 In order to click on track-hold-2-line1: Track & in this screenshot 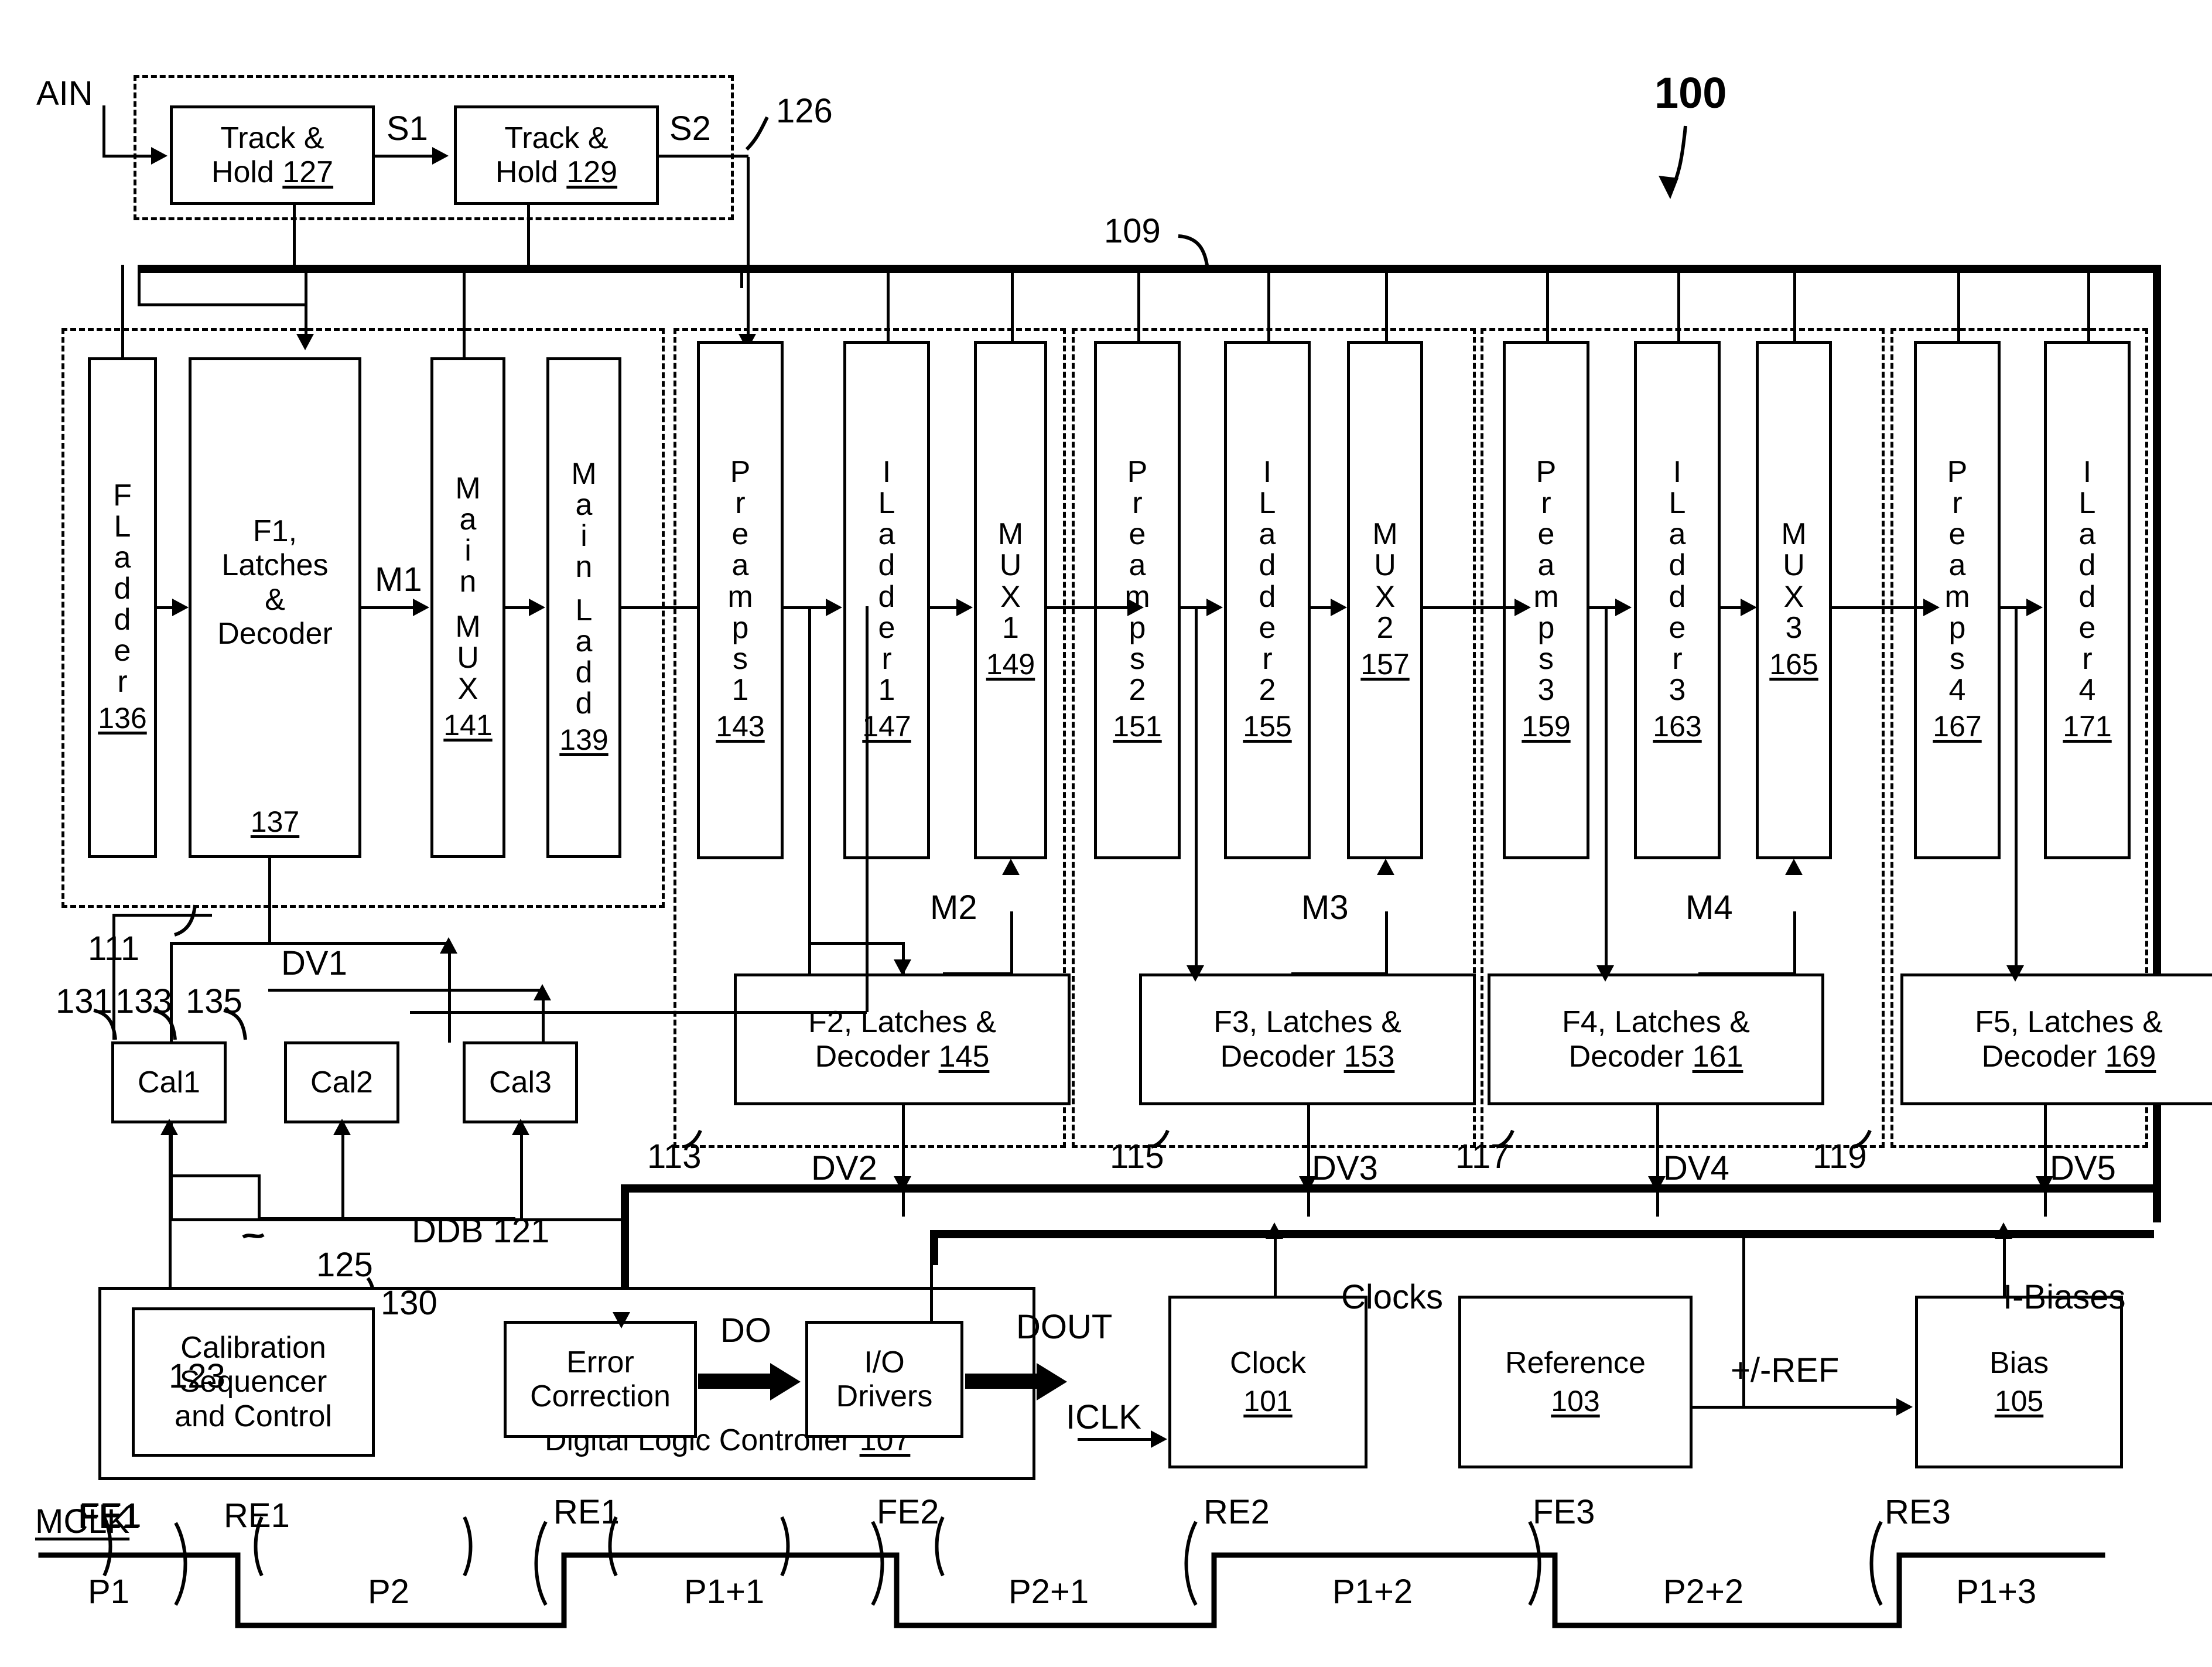, I will do `click(556, 138)`.